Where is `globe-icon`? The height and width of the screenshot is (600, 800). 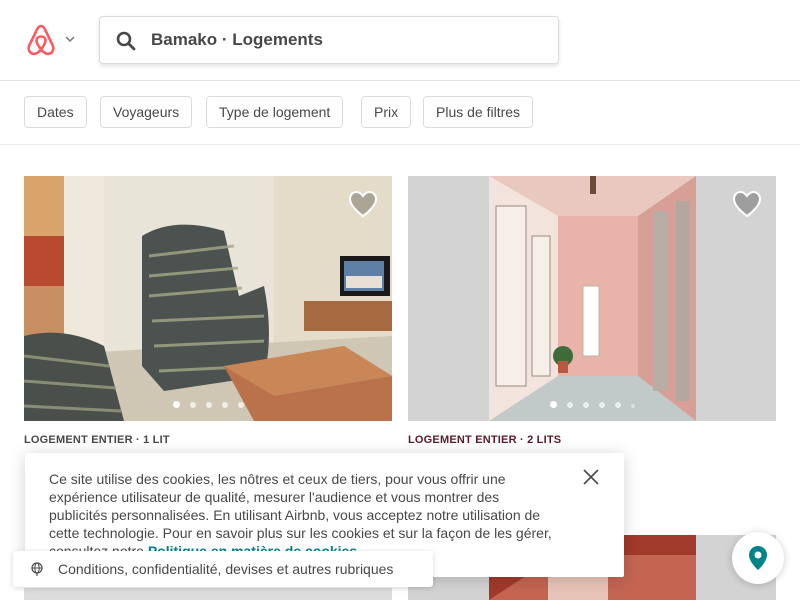 globe-icon is located at coordinates (37, 569).